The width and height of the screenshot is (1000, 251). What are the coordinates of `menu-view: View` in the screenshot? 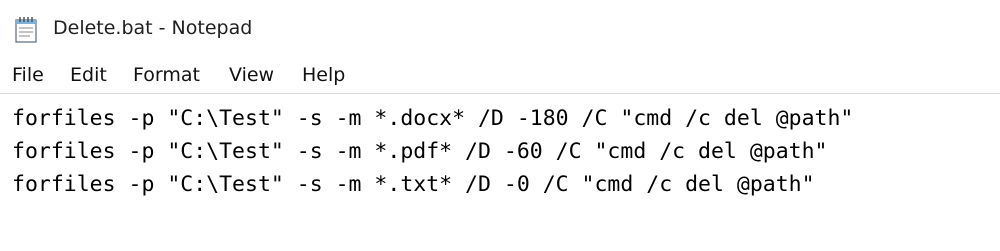 It's located at (251, 75).